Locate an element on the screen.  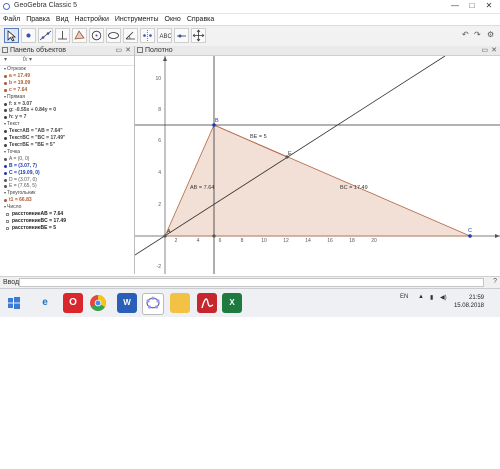
menu-tools: Инструменты is located at coordinates (137, 19).